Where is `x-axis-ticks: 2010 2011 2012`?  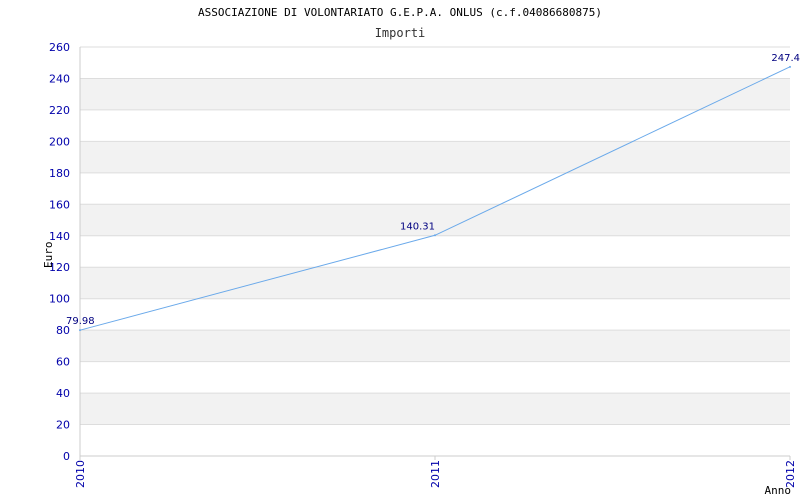
x-axis-ticks: 2010 2011 2012 is located at coordinates (435, 472).